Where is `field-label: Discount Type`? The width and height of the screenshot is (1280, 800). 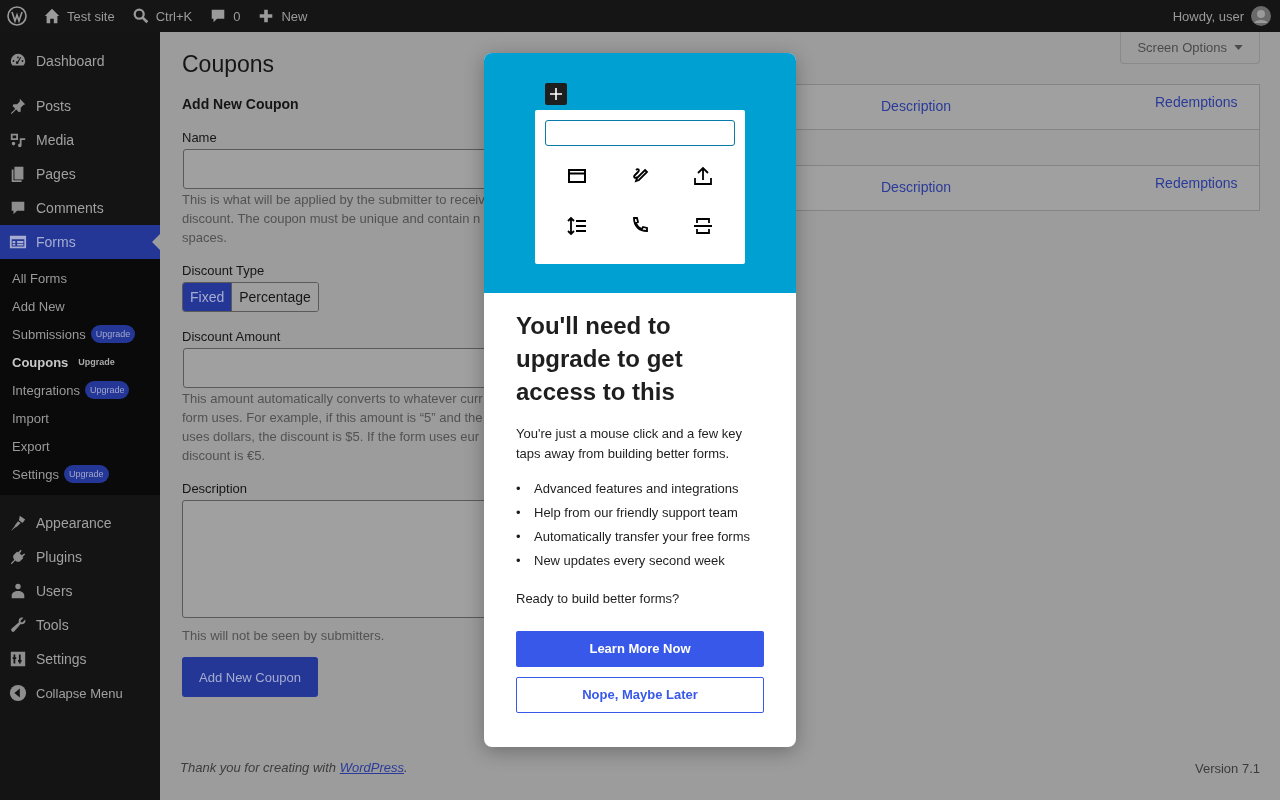
field-label: Discount Type is located at coordinates (223, 270).